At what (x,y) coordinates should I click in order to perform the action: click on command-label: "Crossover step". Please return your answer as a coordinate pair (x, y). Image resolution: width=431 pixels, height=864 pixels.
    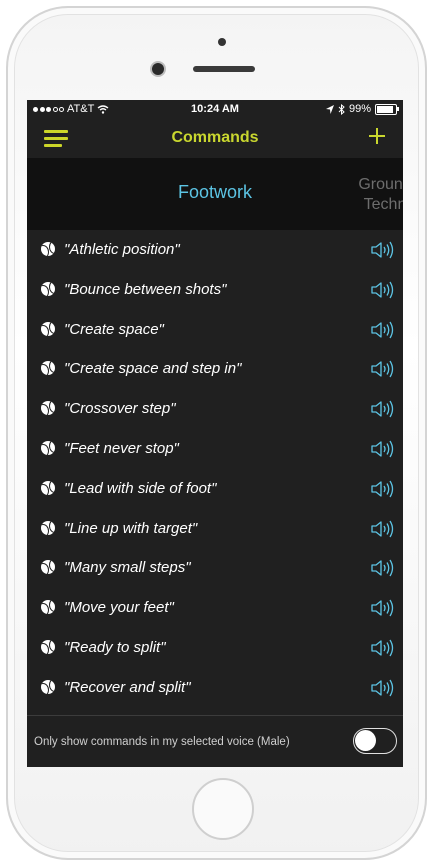
    Looking at the image, I should click on (120, 409).